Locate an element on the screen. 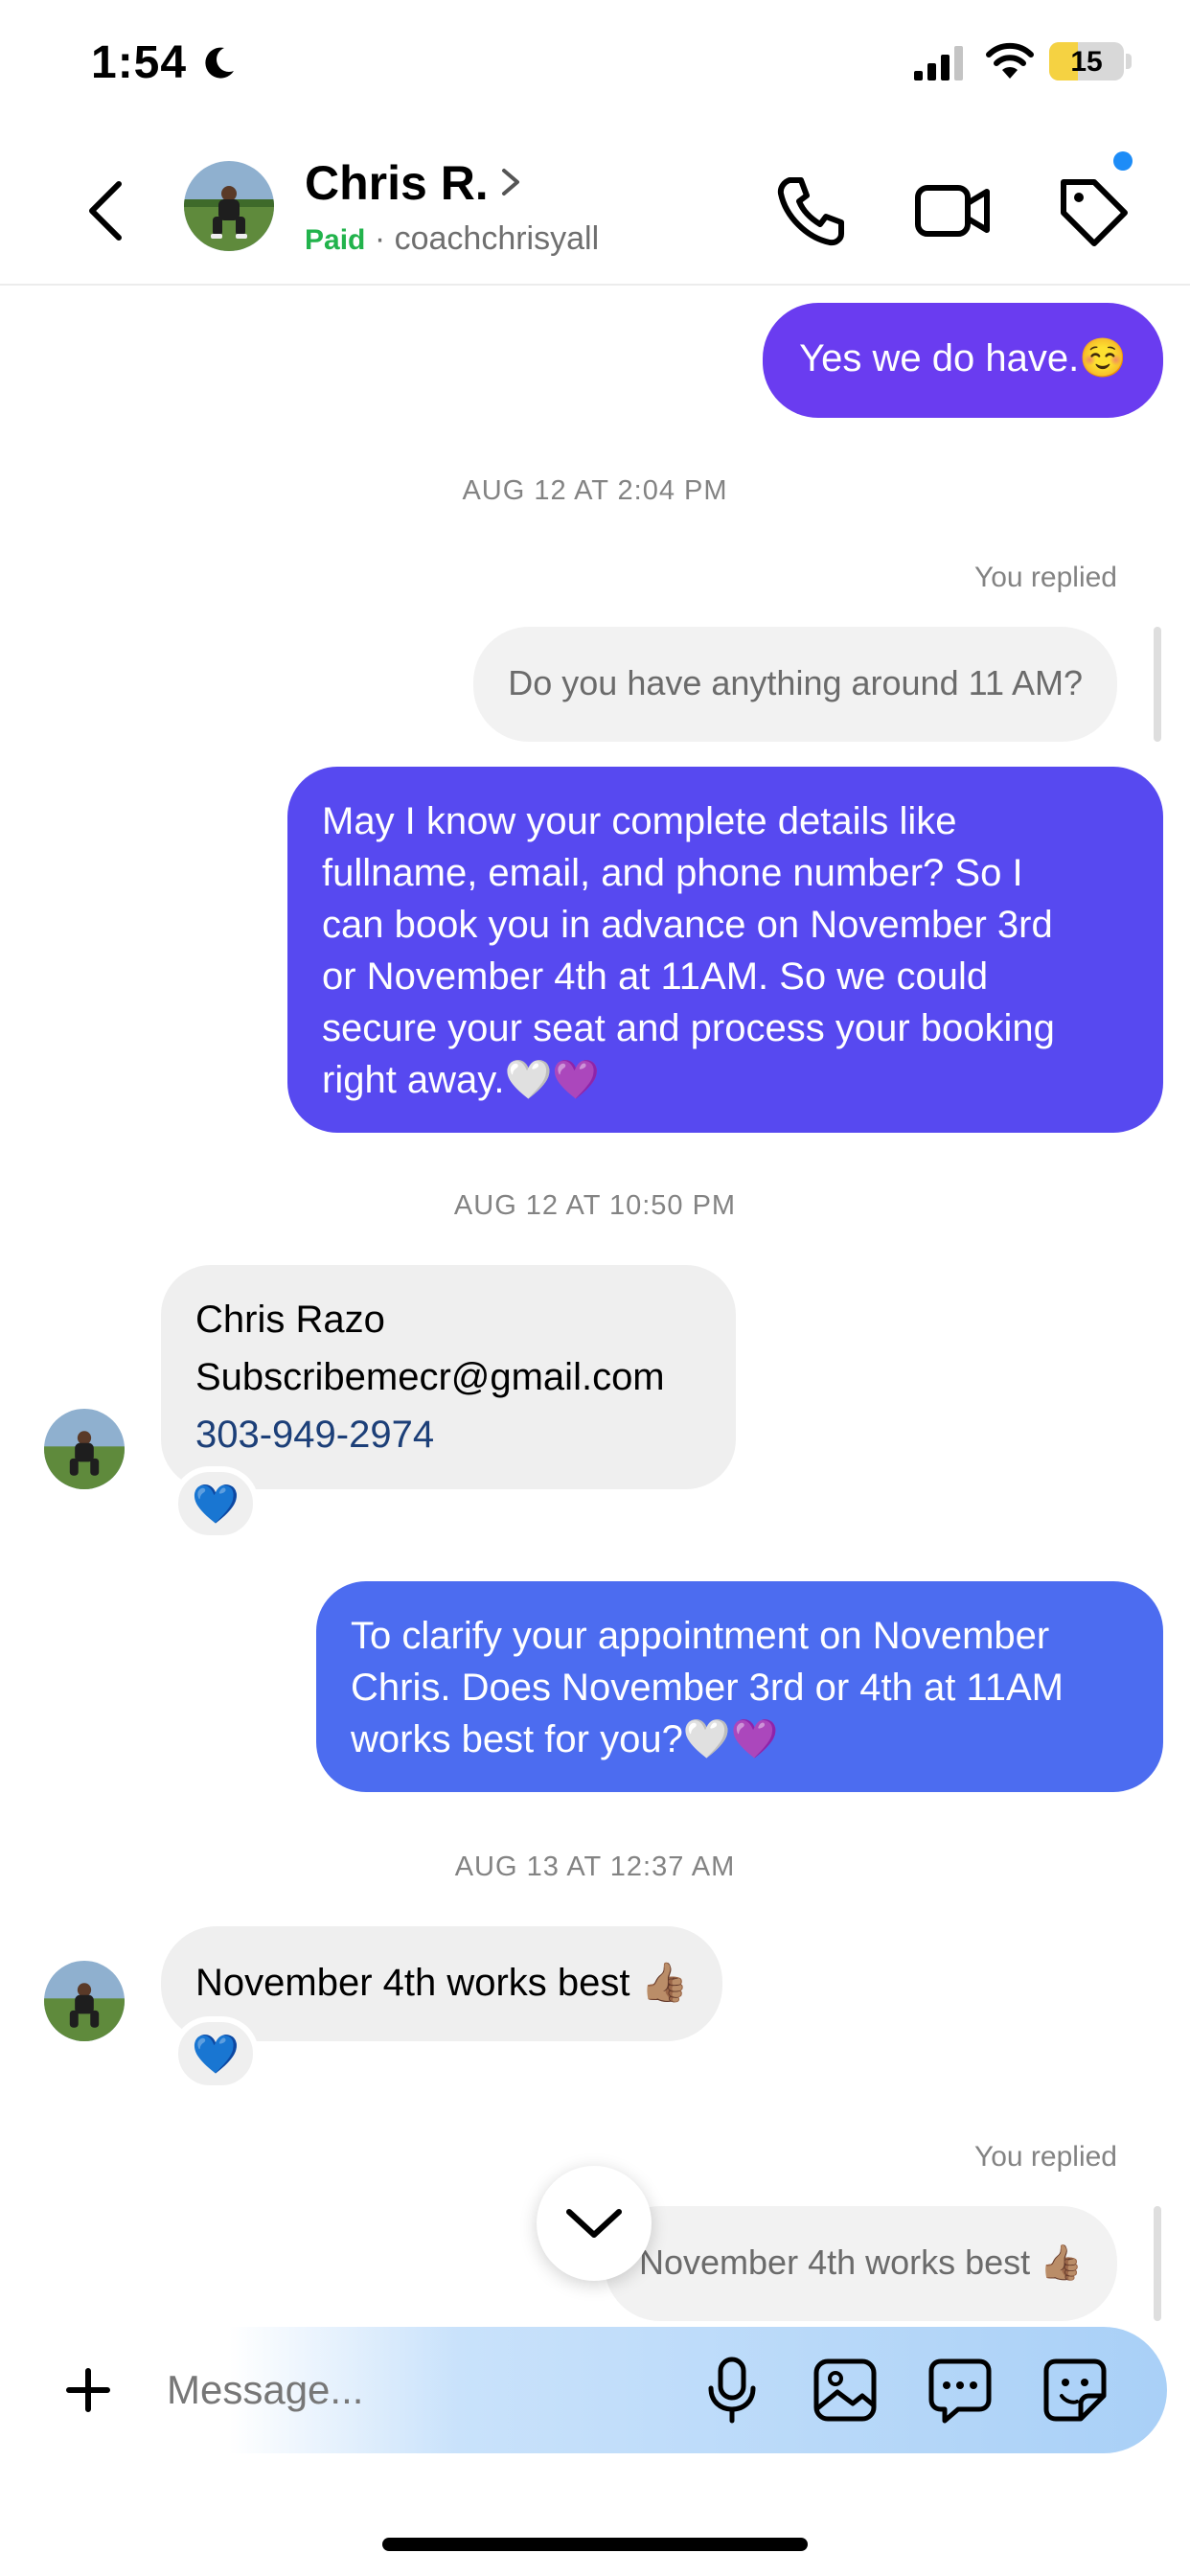  message-composer is located at coordinates (595, 2390).